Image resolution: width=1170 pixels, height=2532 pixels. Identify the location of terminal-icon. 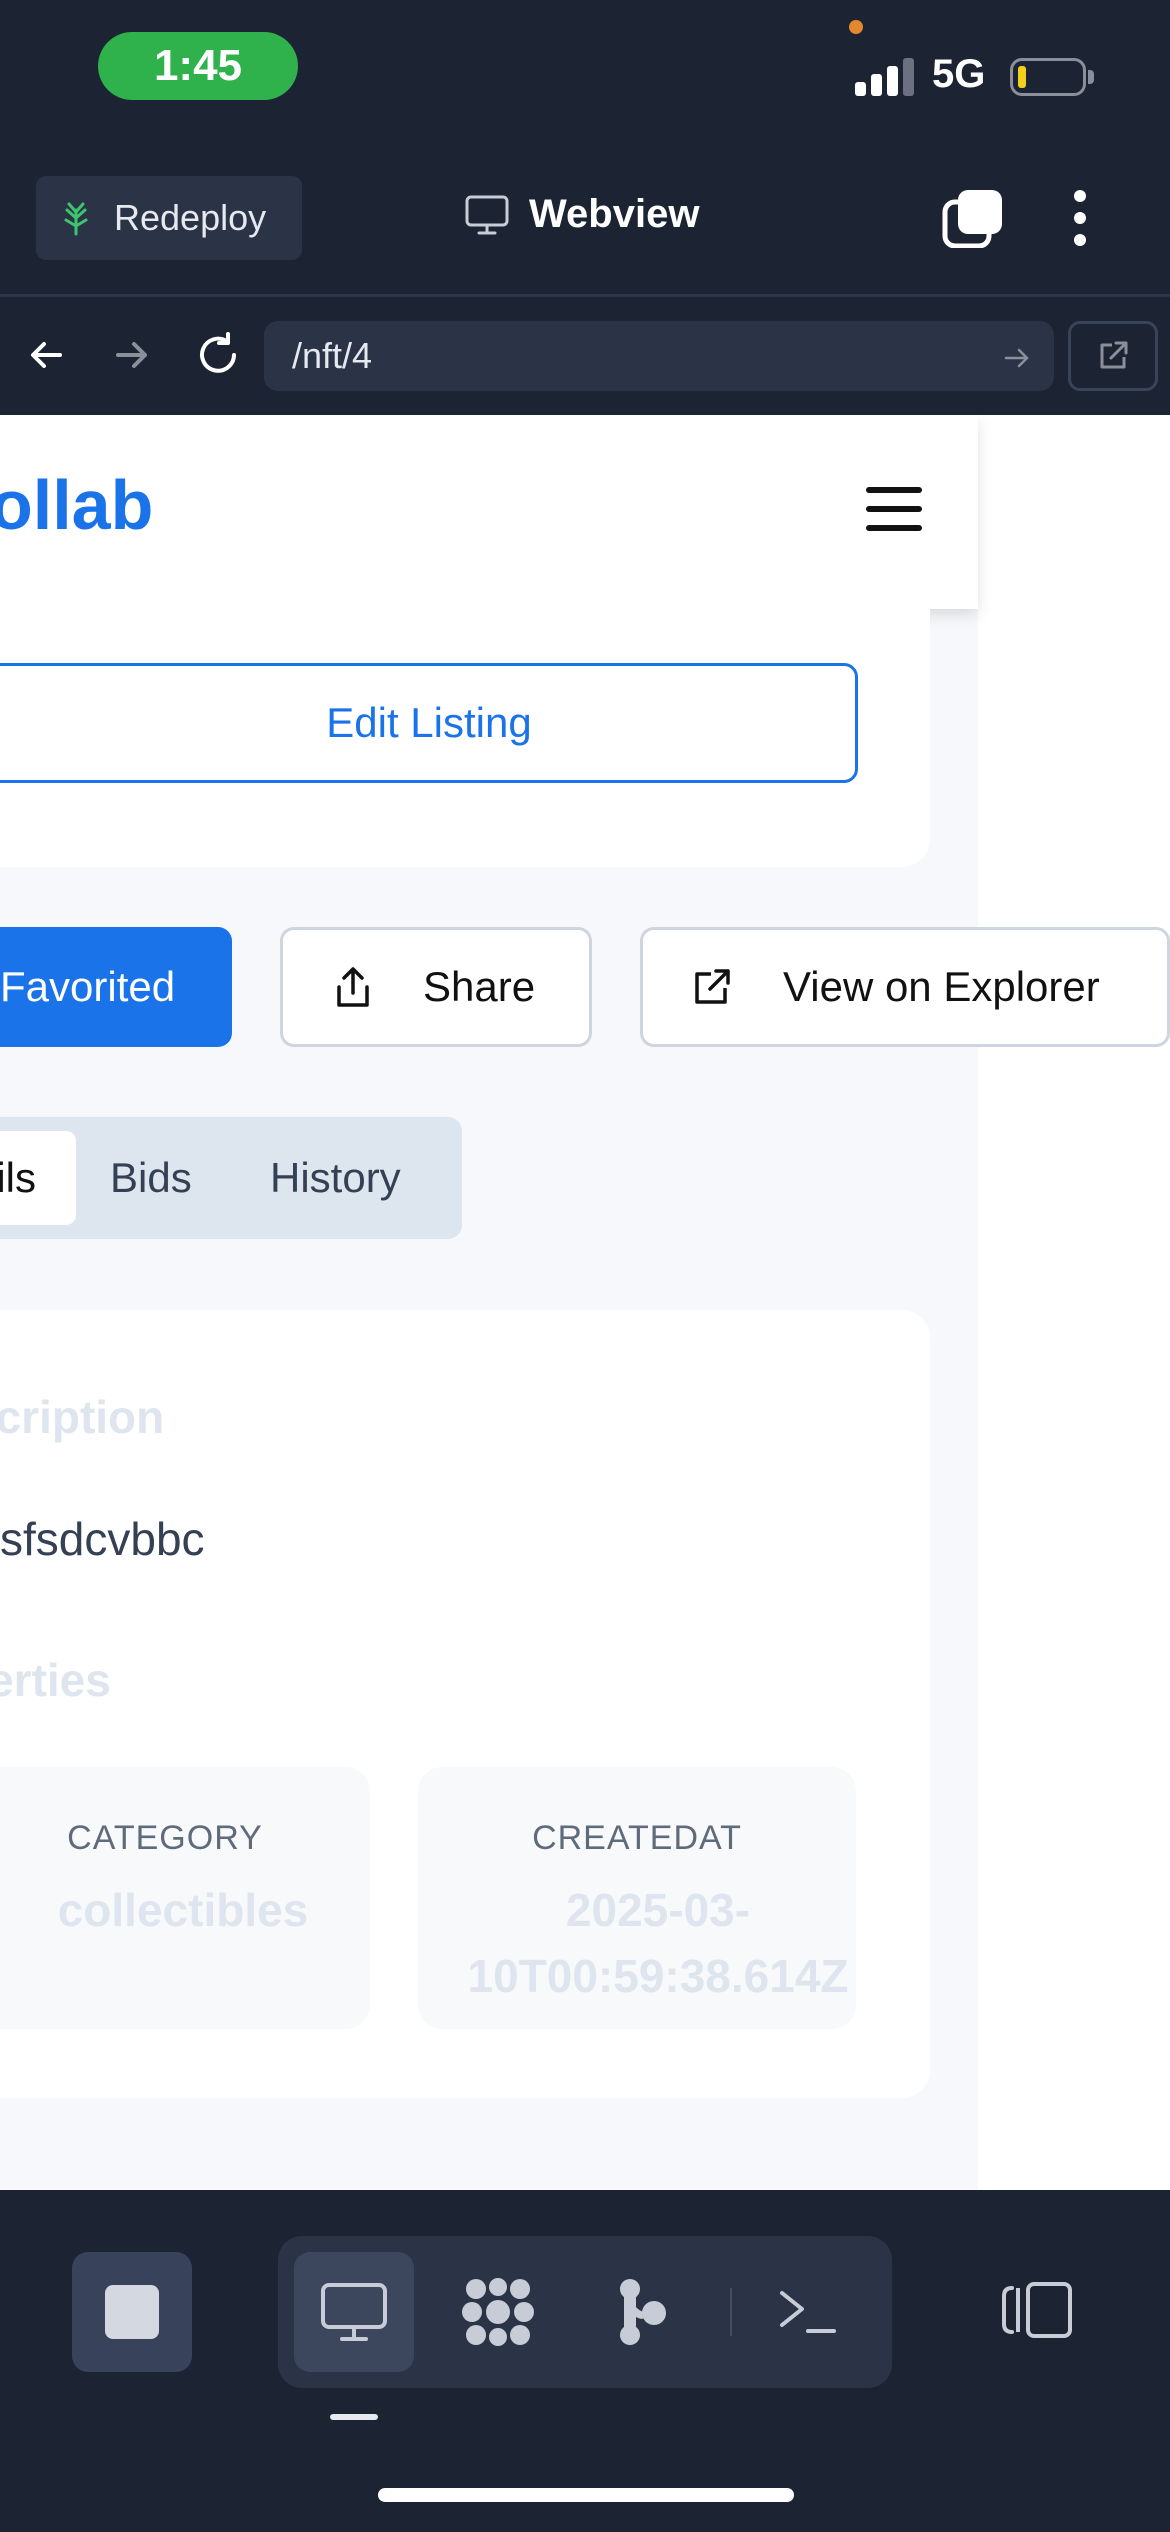
(808, 2312).